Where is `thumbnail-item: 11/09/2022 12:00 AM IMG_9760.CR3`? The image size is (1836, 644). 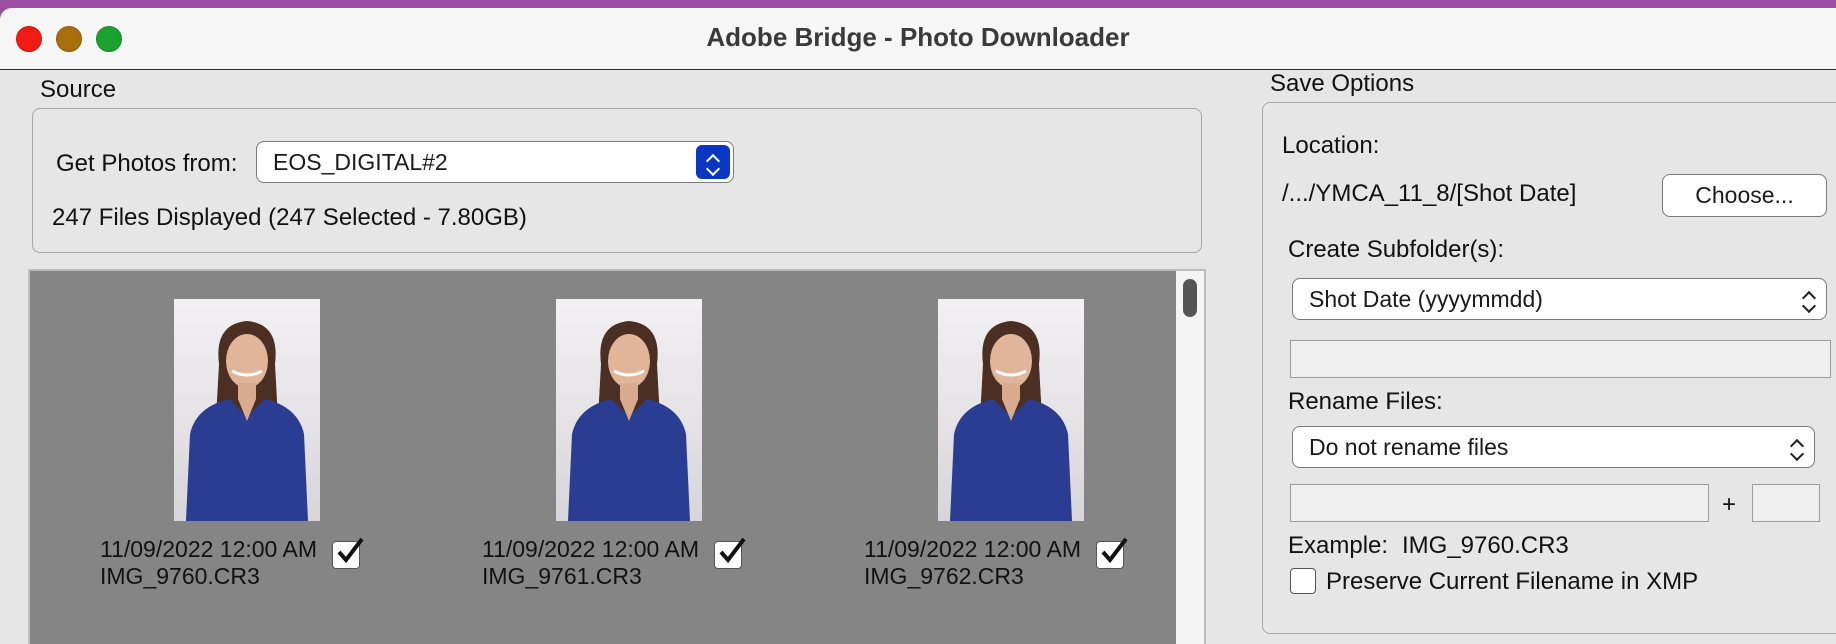 thumbnail-item: 11/09/2022 12:00 AM IMG_9760.CR3 is located at coordinates (220, 431).